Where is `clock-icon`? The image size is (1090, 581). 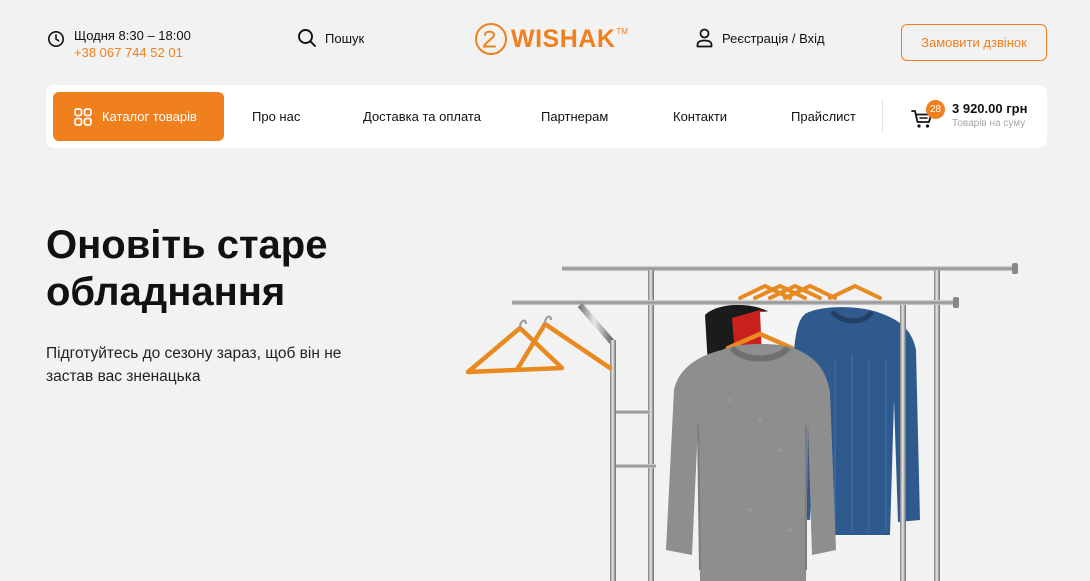
clock-icon is located at coordinates (56, 39).